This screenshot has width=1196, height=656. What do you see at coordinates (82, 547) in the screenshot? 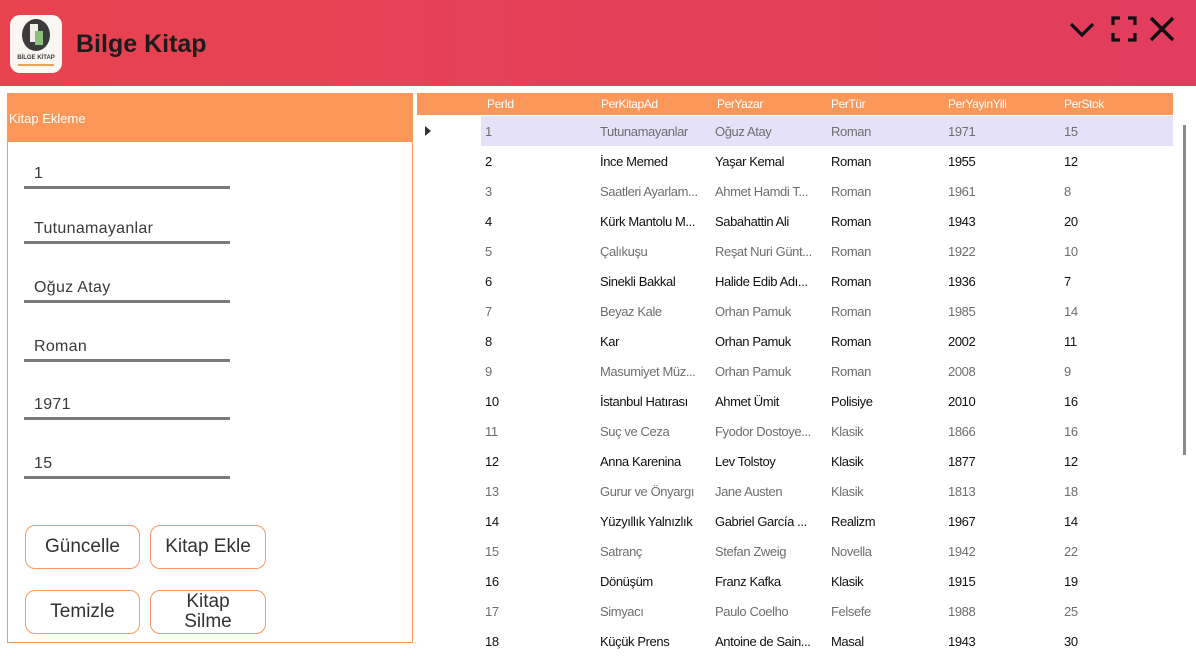
I see `update-button: Güncelle` at bounding box center [82, 547].